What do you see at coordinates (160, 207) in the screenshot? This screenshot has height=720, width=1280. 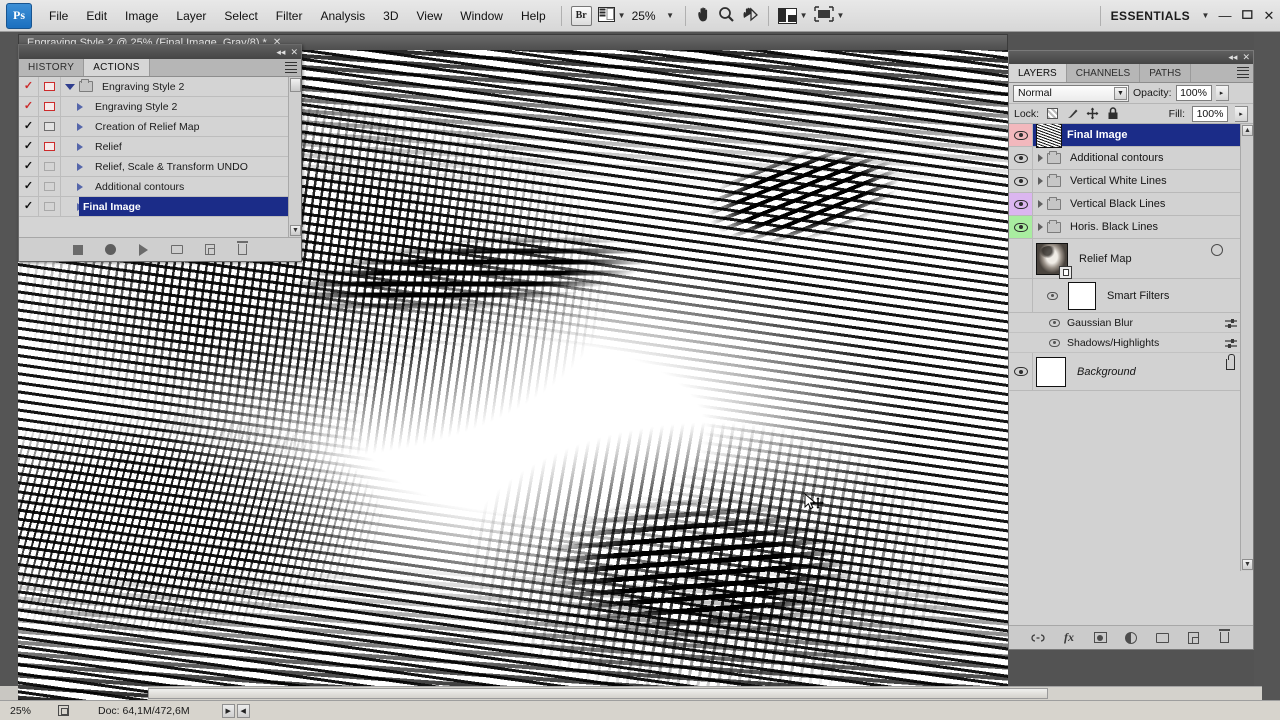 I see `action-row-selected: ✓ Final Image` at bounding box center [160, 207].